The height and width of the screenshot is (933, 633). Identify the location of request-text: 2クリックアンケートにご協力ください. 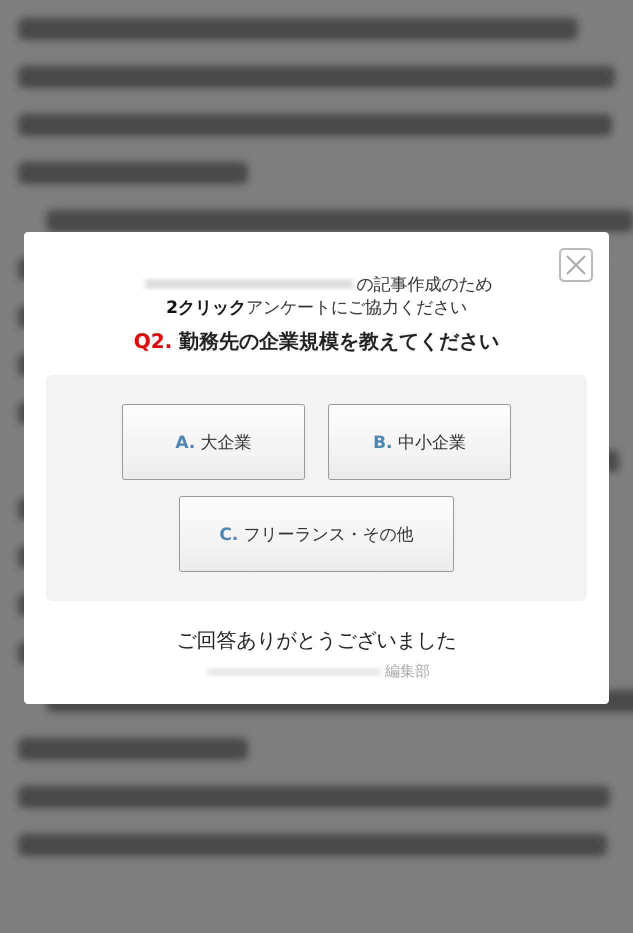
(316, 308).